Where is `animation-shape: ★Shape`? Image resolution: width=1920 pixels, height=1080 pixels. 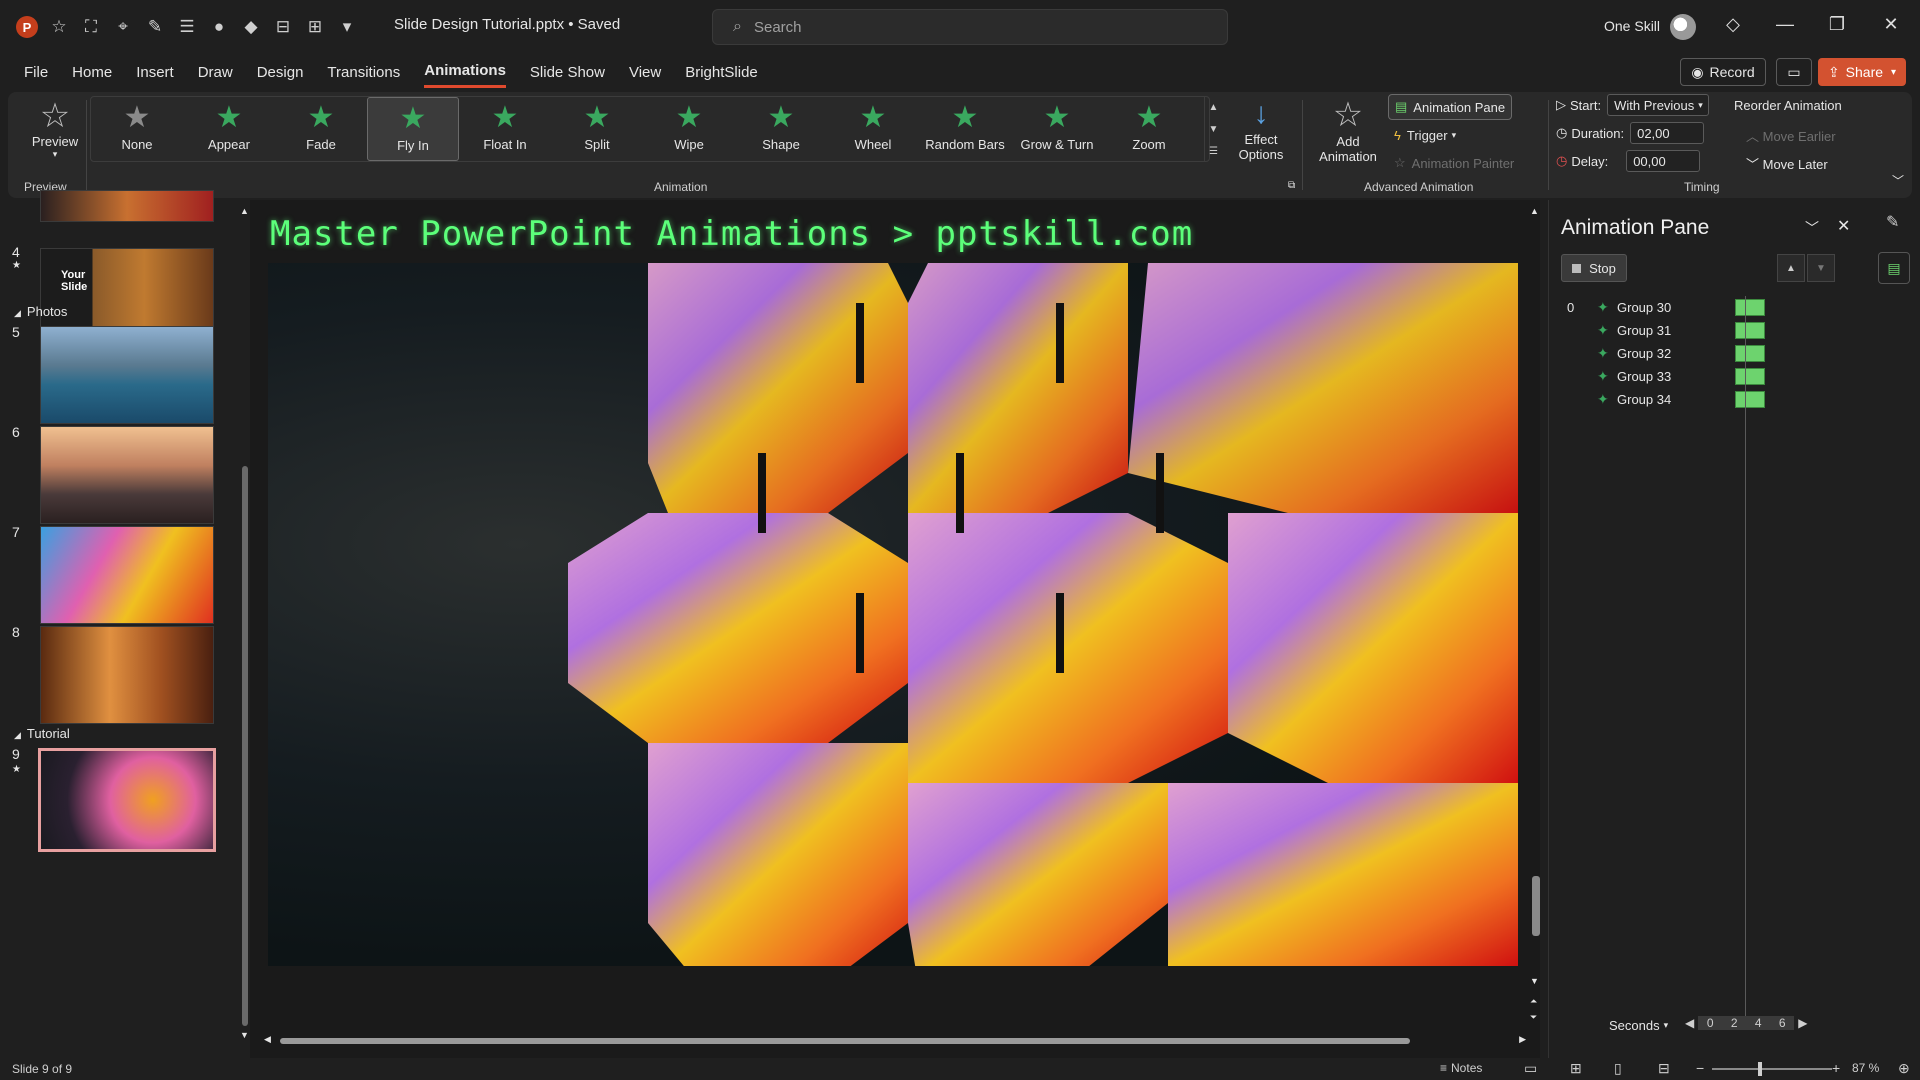
animation-shape: ★Shape is located at coordinates (781, 129).